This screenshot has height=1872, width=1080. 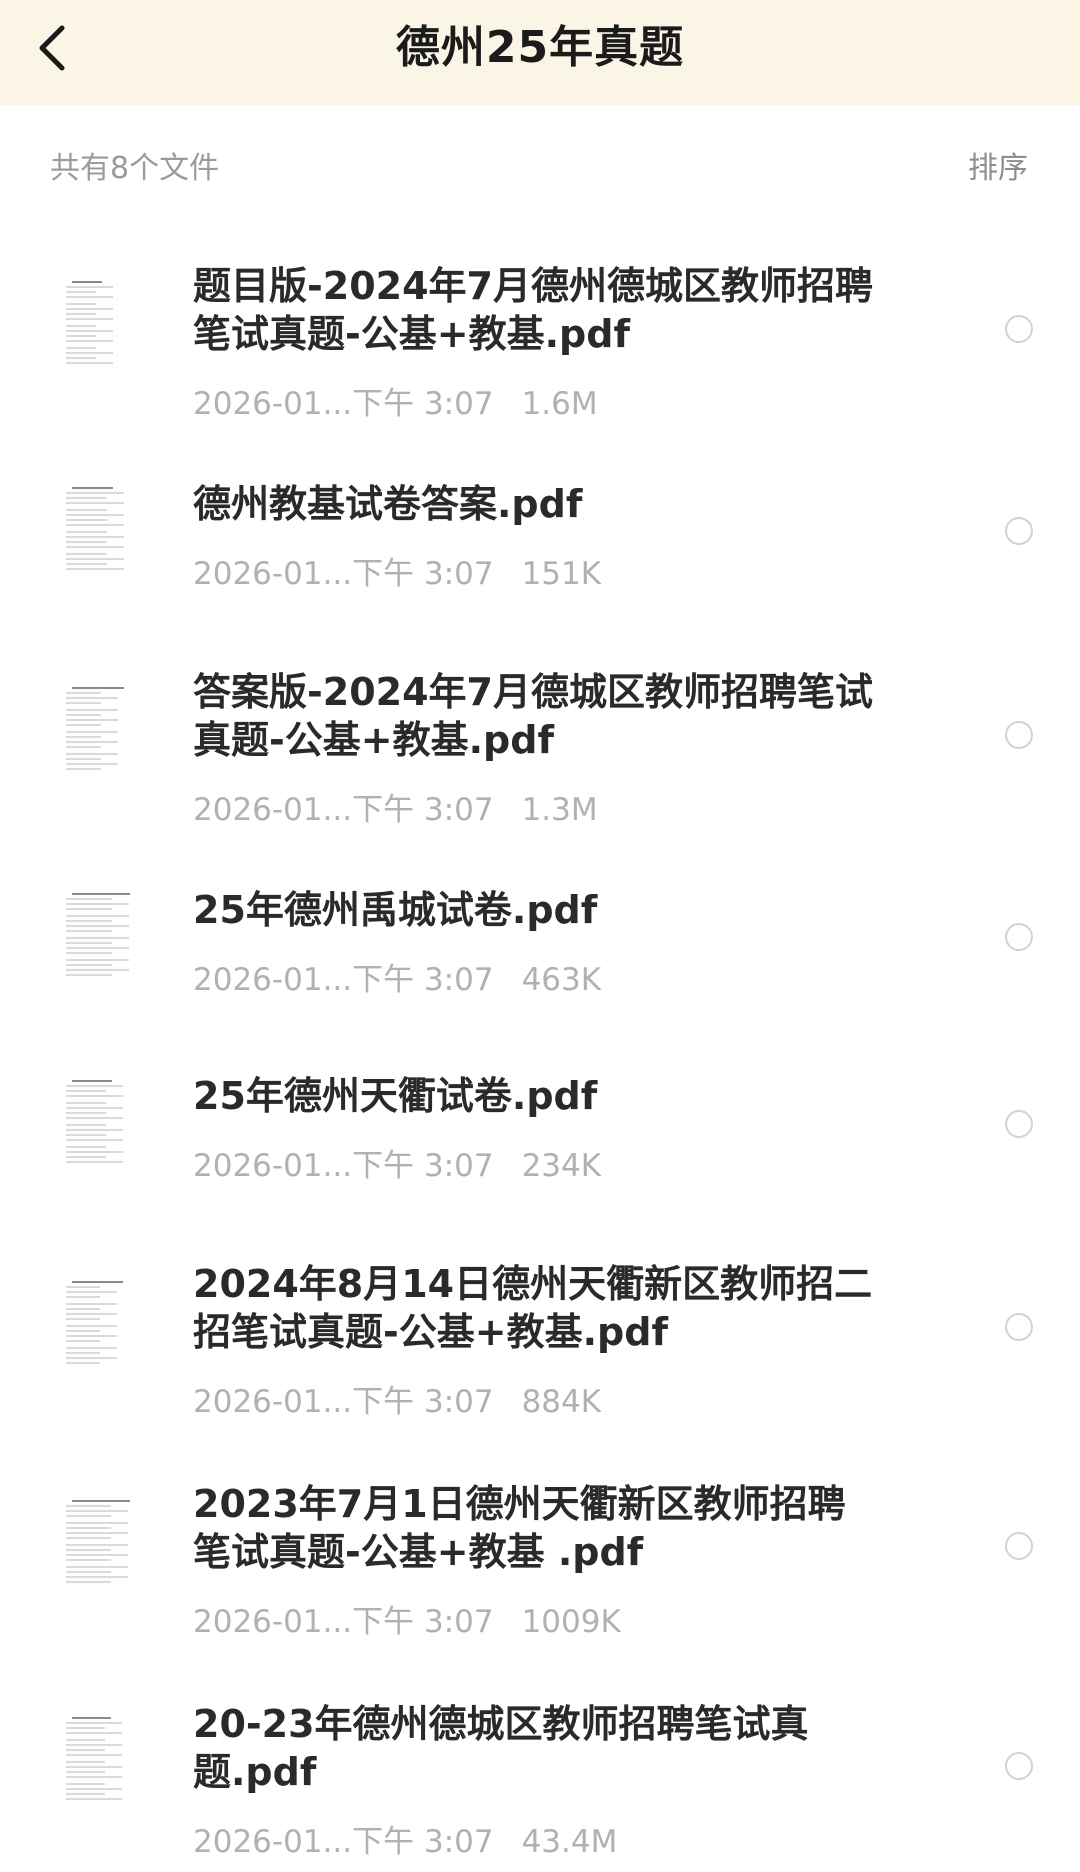 I want to click on file-meta: 2026-01...下午 3:07 151K, so click(x=397, y=574).